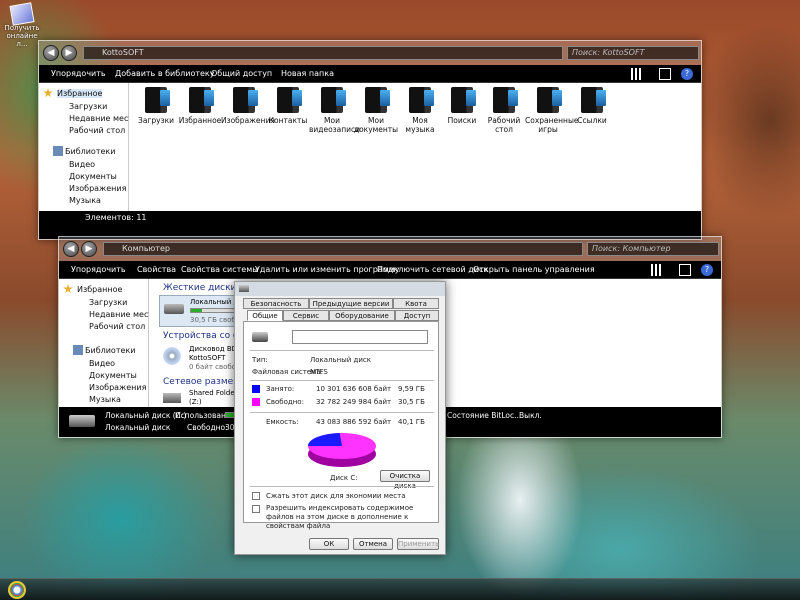 The image size is (800, 600). What do you see at coordinates (241, 73) in the screenshot?
I see `share-button: Общий доступ` at bounding box center [241, 73].